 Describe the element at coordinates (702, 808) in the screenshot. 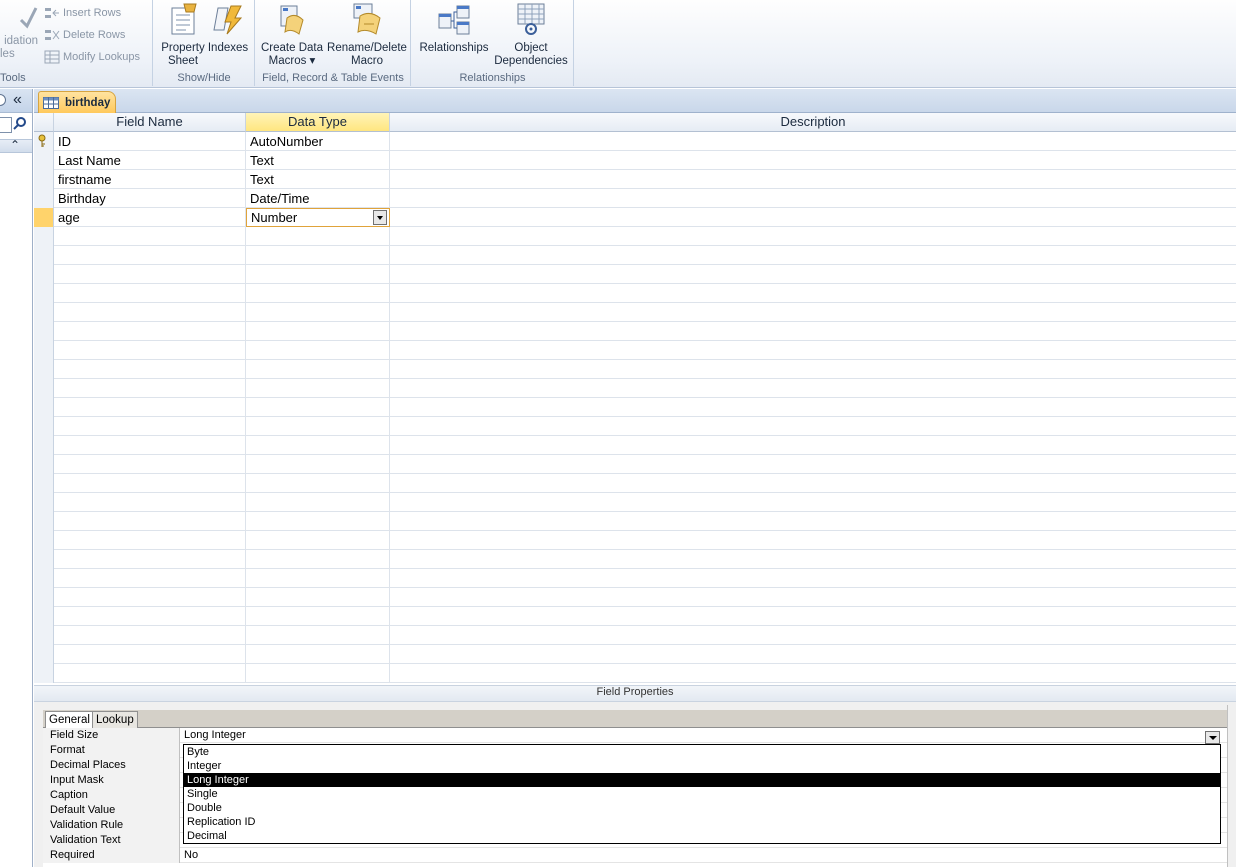

I see `dropdown-option: Double` at that location.